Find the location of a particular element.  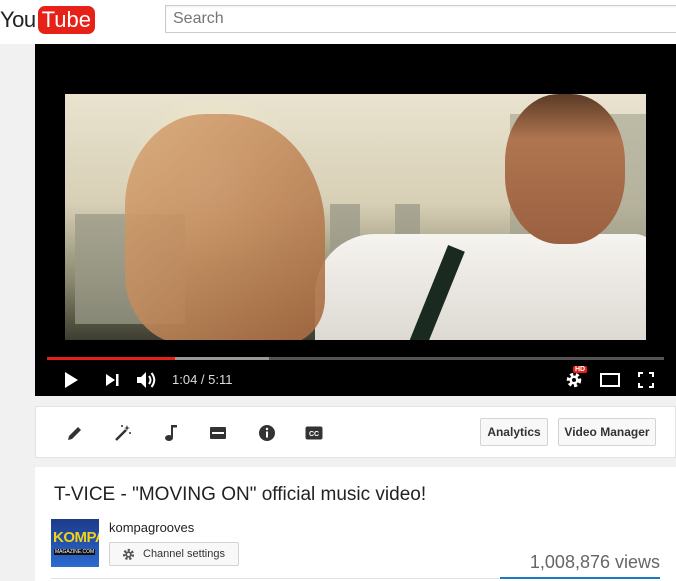

video-subject-shirt is located at coordinates (480, 287).